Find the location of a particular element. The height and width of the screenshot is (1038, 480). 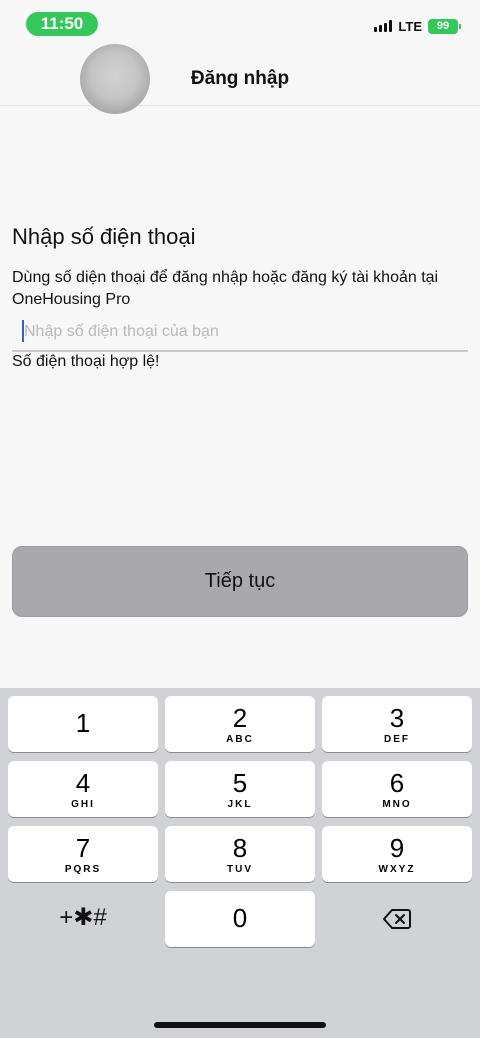

key-9: 9 WXYZ is located at coordinates (397, 854).